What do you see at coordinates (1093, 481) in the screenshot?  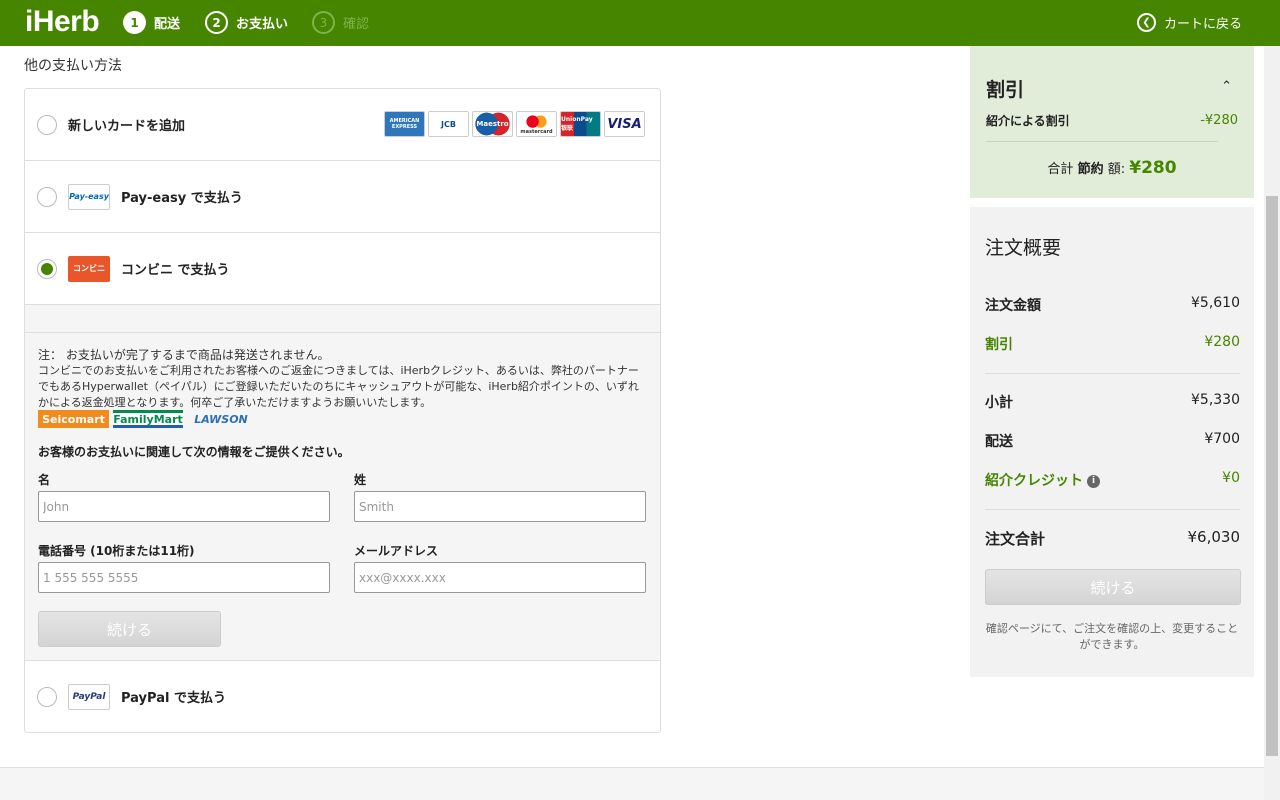 I see `info-icon: i` at bounding box center [1093, 481].